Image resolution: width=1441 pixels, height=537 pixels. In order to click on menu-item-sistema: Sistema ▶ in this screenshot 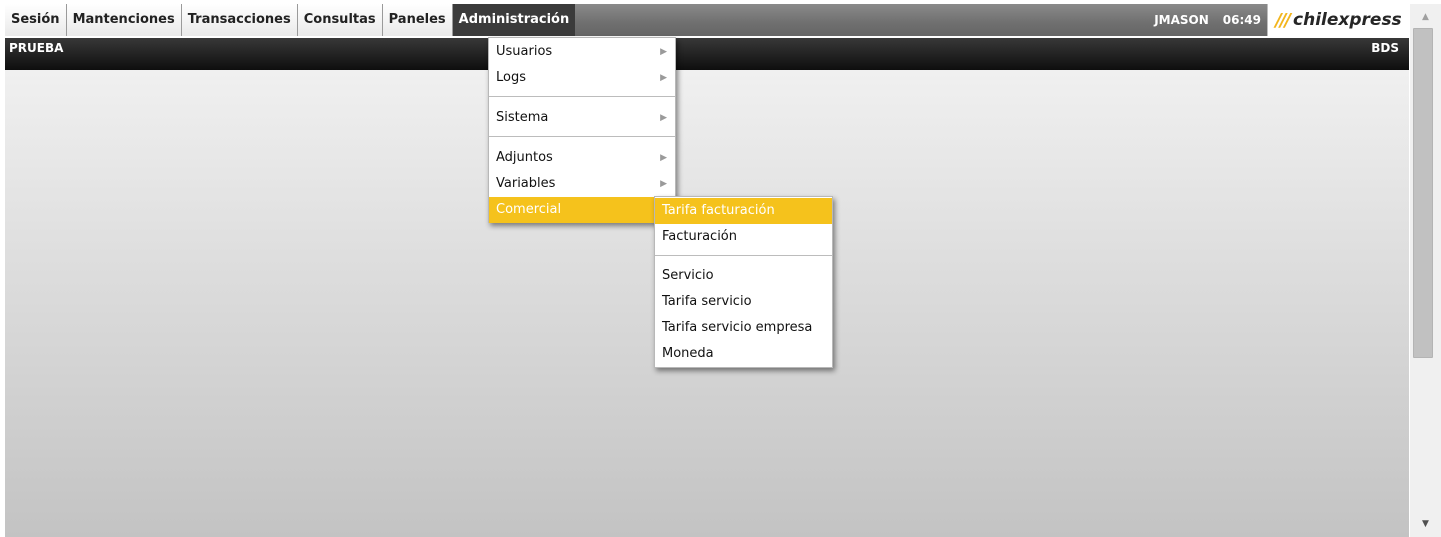, I will do `click(582, 118)`.